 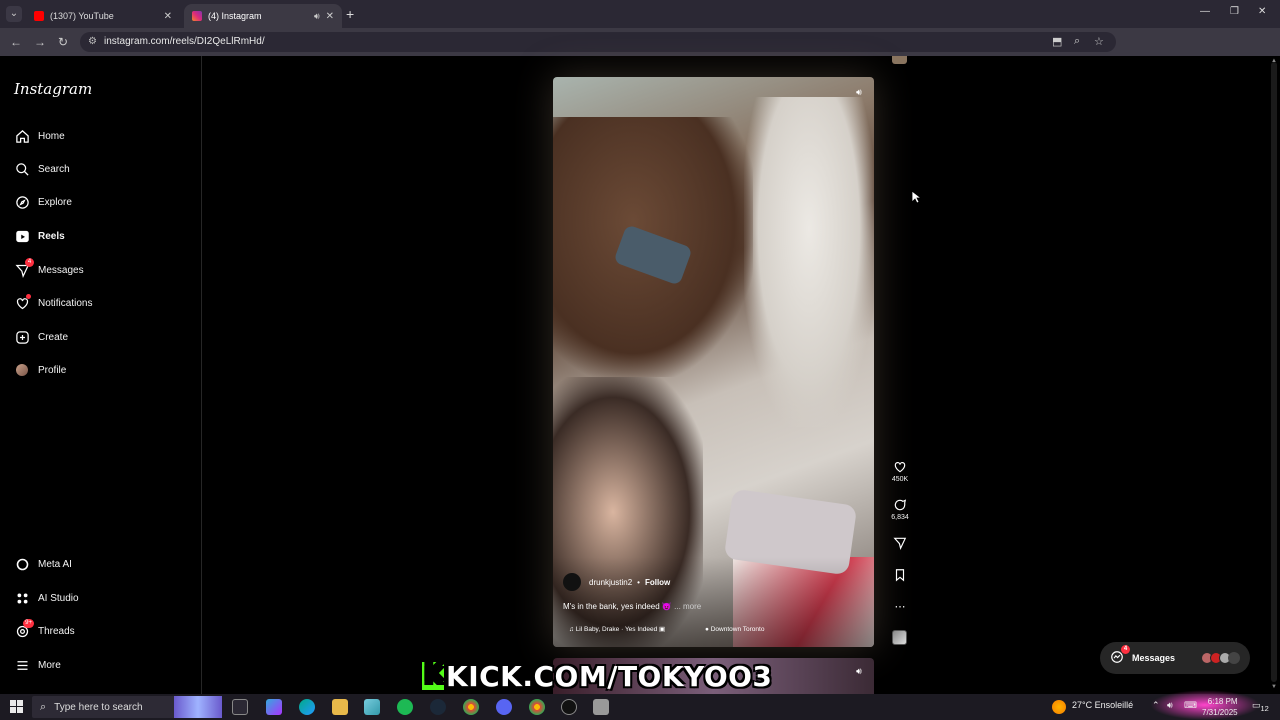 I want to click on back-icon: ←, so click(x=16, y=42).